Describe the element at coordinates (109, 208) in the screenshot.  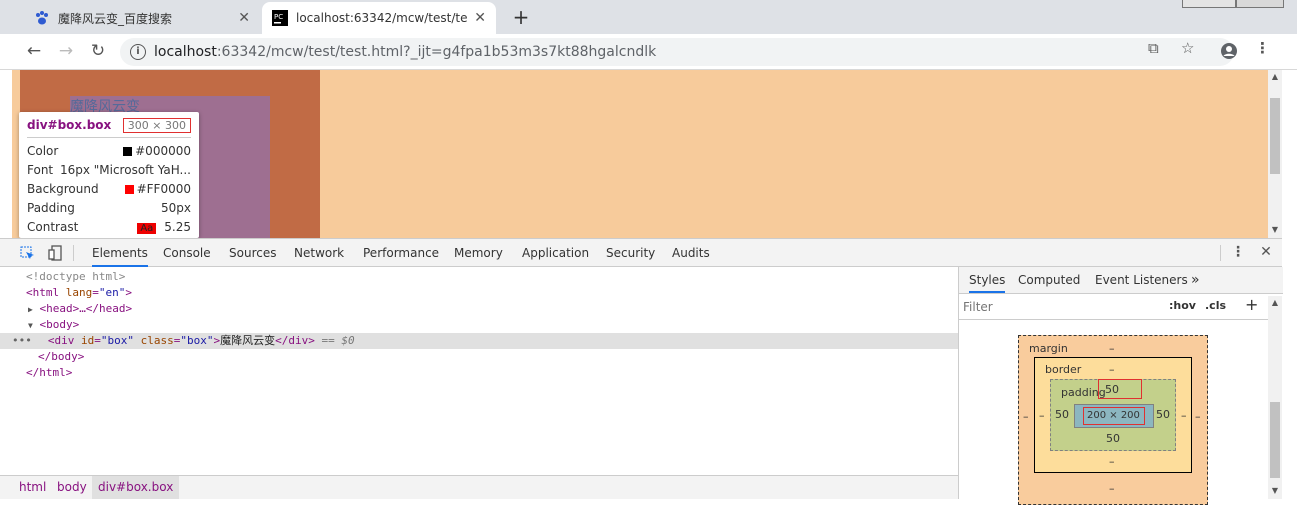
I see `tooltip-row-padding: Padding 50px` at that location.